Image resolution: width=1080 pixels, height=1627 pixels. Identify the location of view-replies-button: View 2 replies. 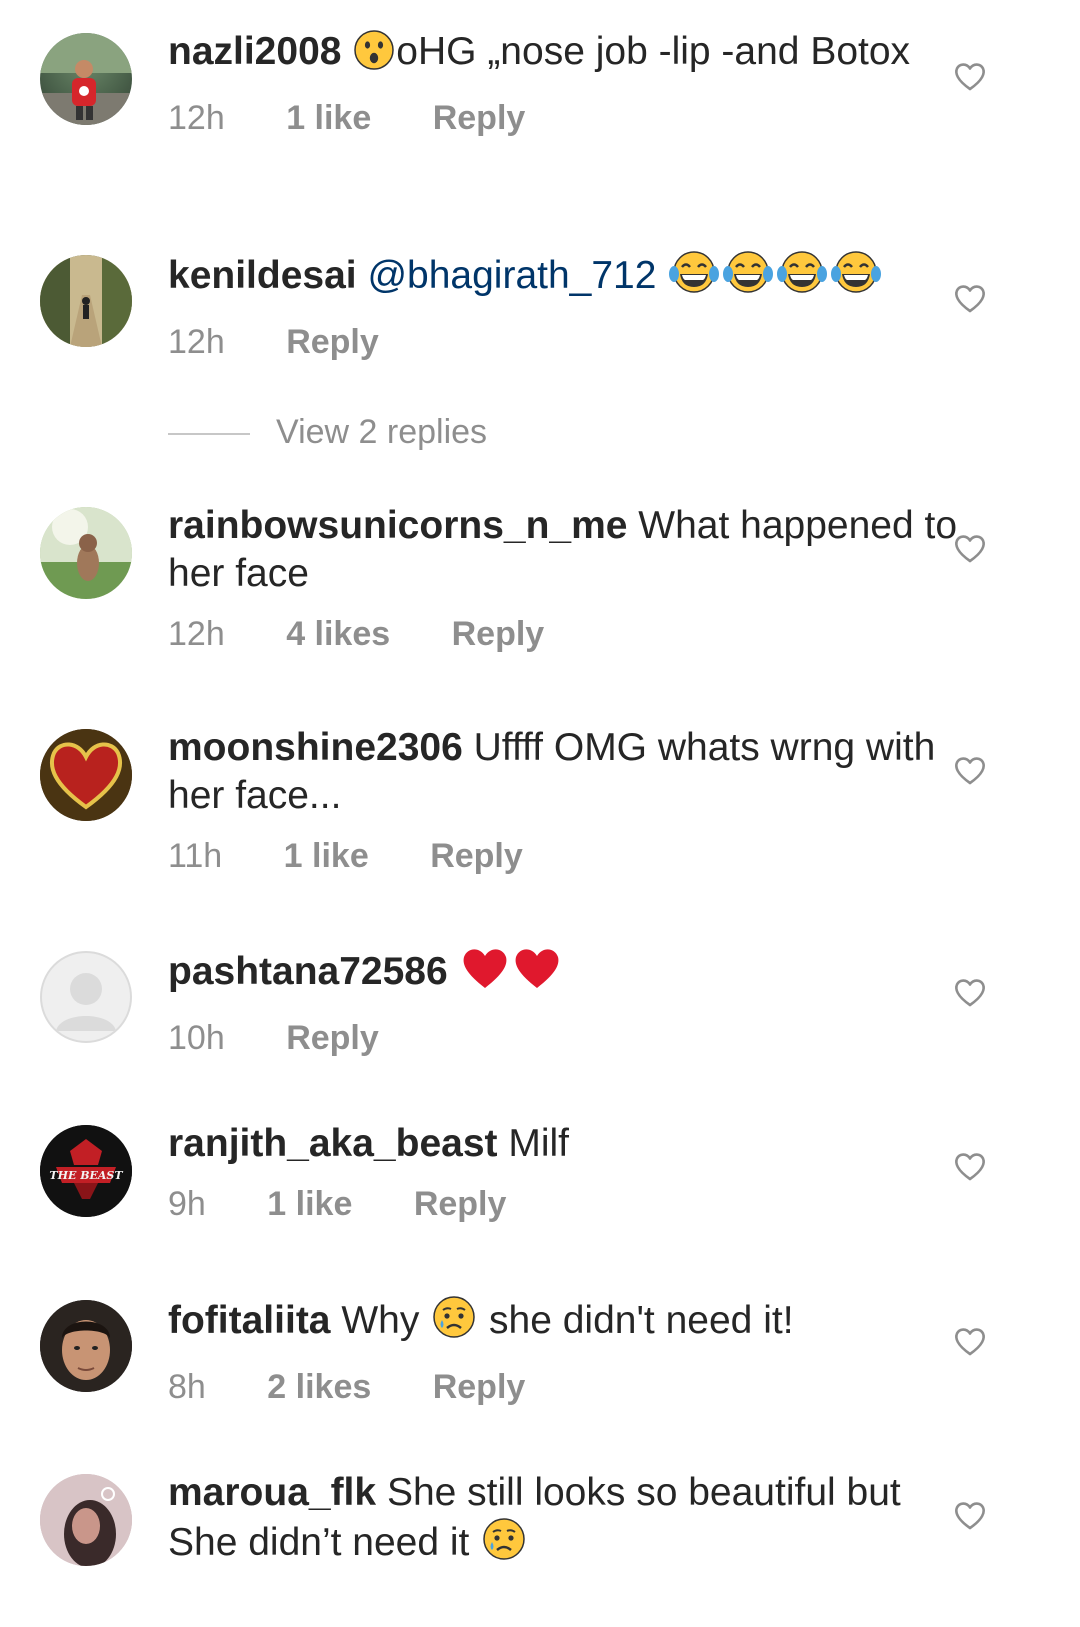
(327, 432).